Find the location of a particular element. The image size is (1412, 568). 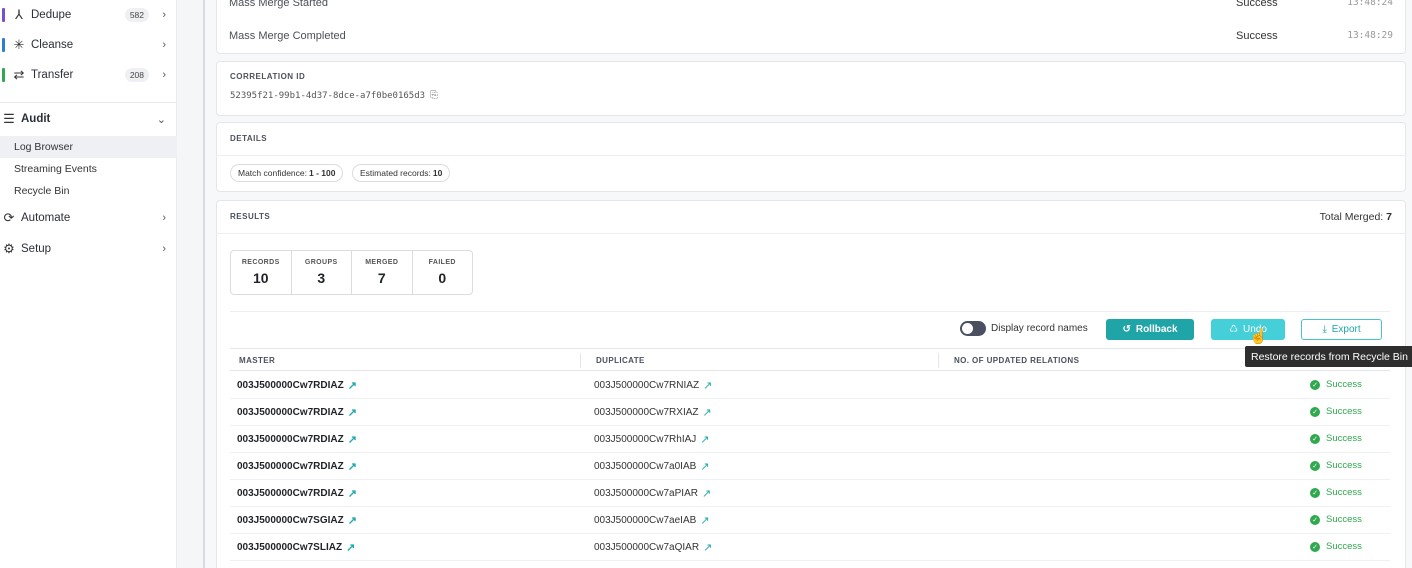

list-icon: ☰ is located at coordinates (9, 118).